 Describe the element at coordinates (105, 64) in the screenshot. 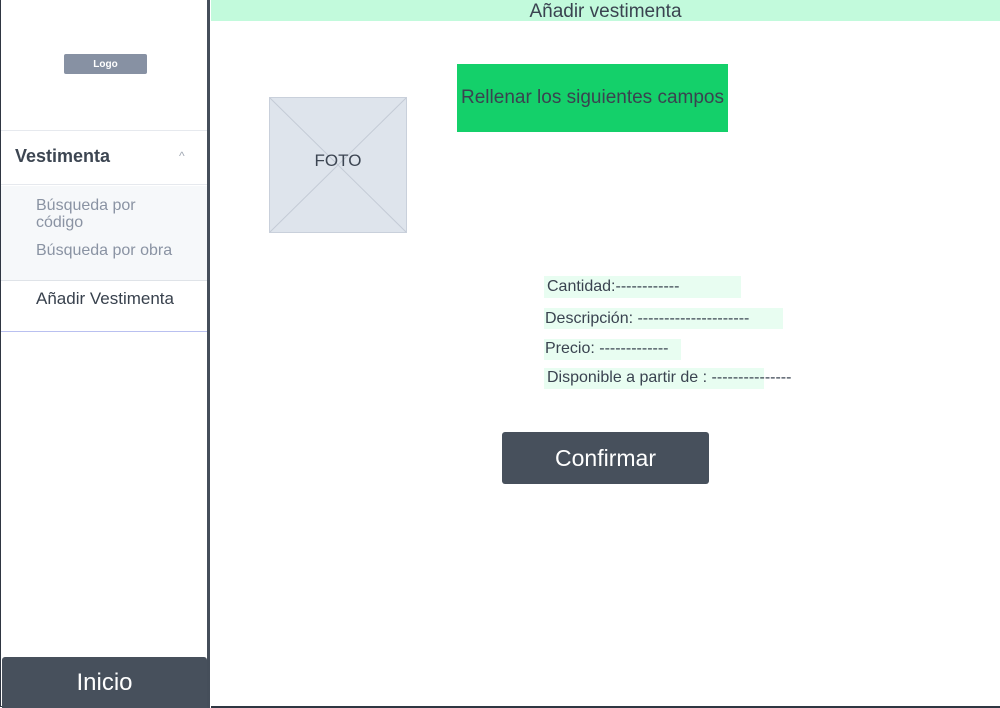

I see `logo: Logo` at that location.